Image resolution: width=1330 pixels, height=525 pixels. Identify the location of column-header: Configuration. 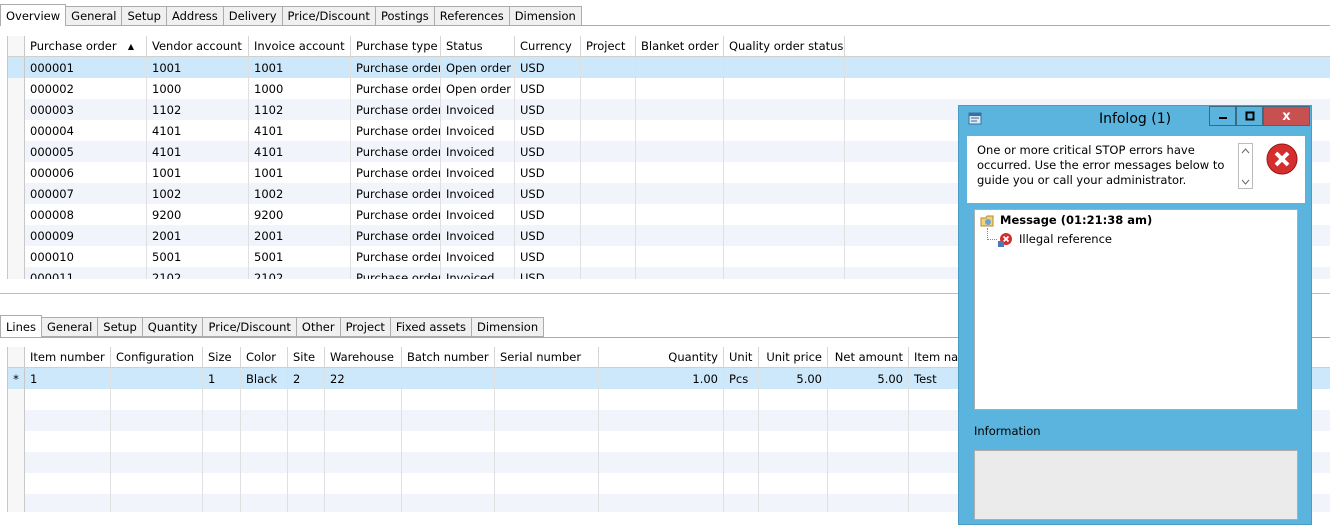
(157, 357).